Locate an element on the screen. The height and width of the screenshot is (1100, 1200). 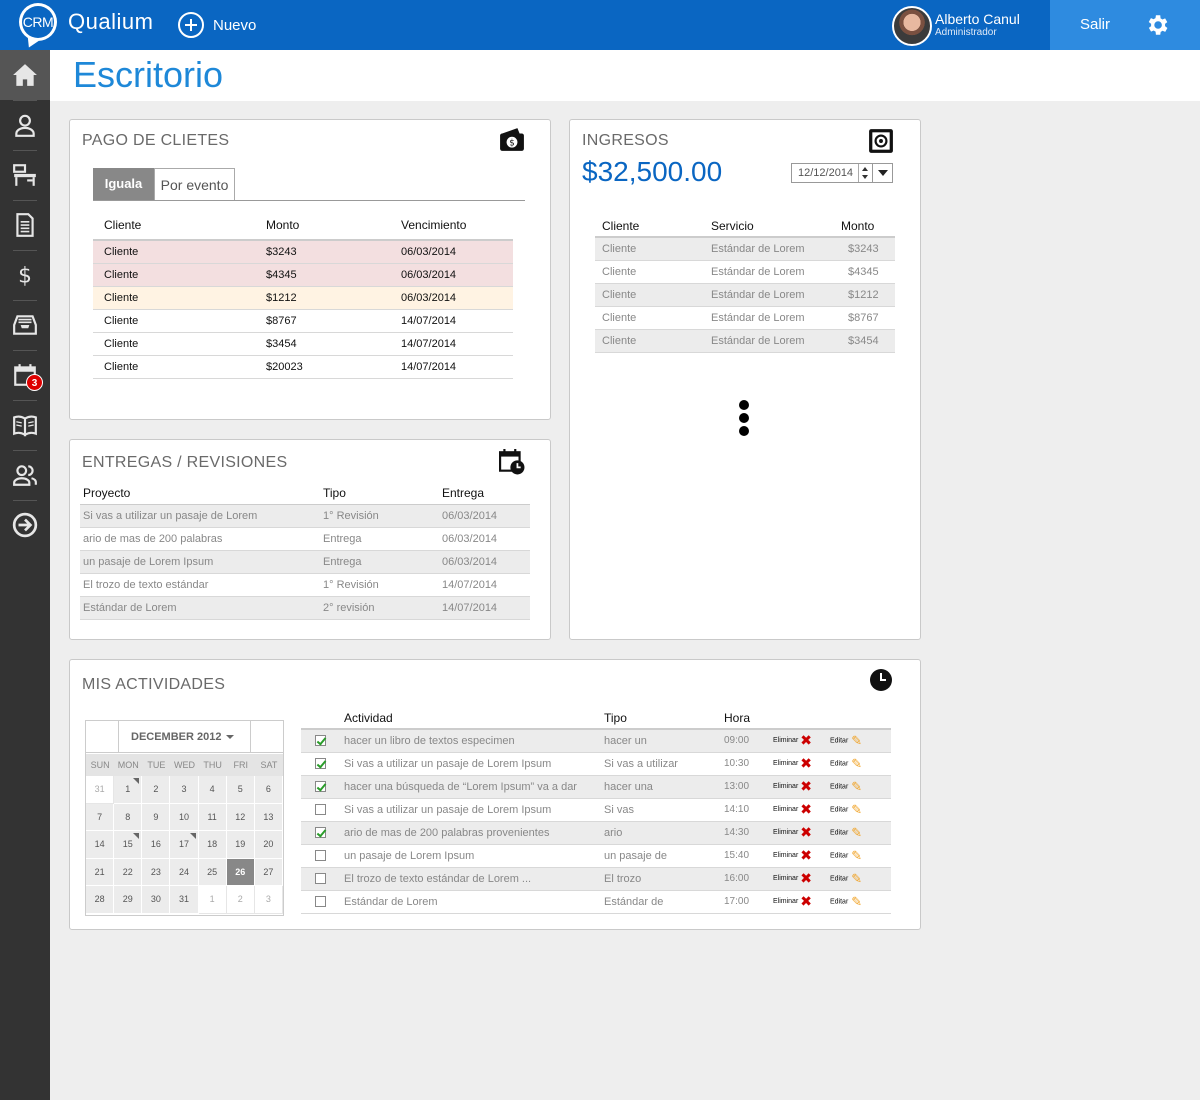
sidebar-item-desk is located at coordinates (25, 175).